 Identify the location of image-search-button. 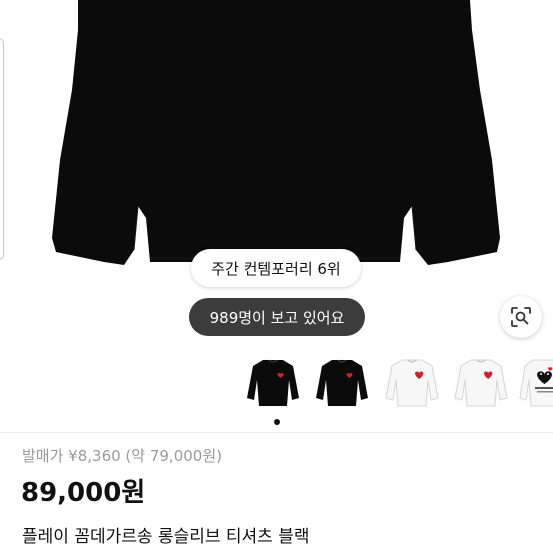
(521, 317).